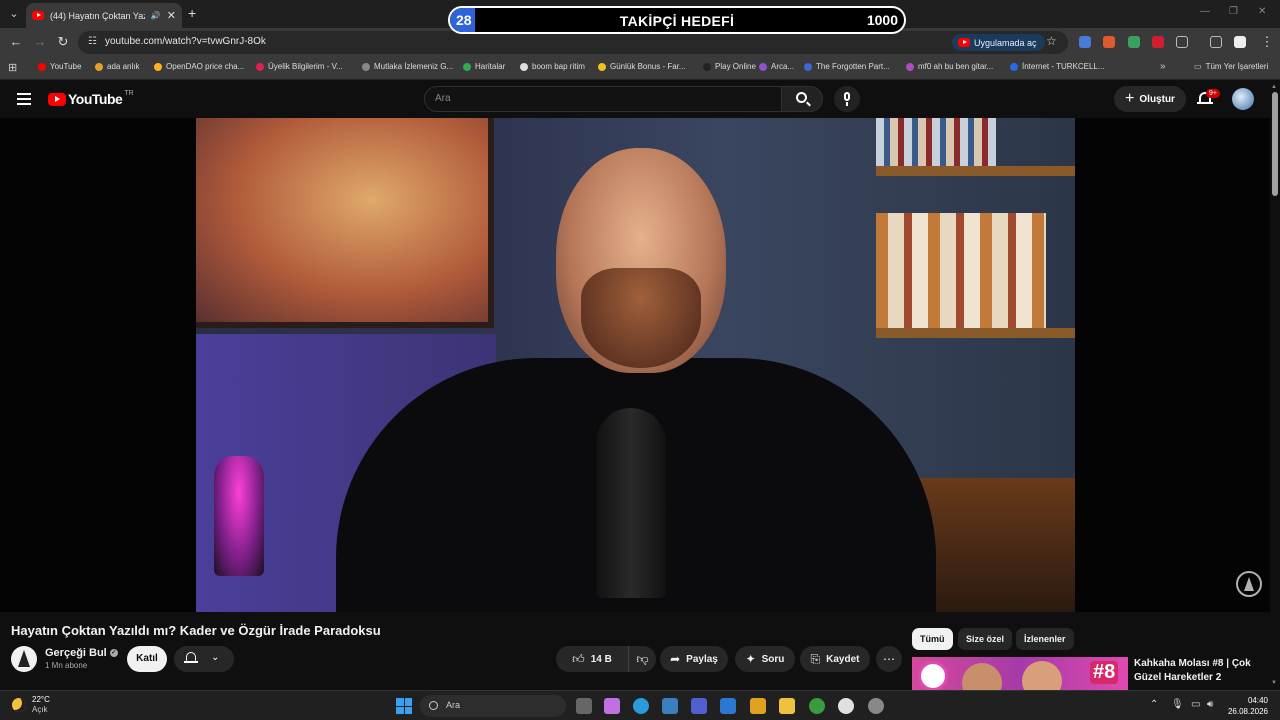 The height and width of the screenshot is (720, 1280). I want to click on tab-search-button: ⌄, so click(14, 14).